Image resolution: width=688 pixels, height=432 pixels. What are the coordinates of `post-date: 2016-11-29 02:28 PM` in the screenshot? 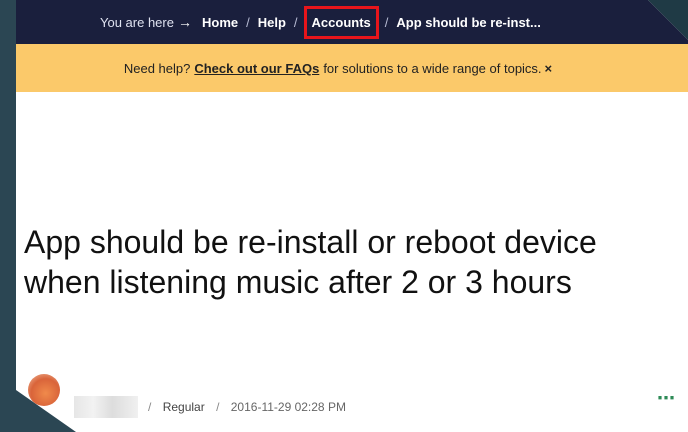 It's located at (288, 407).